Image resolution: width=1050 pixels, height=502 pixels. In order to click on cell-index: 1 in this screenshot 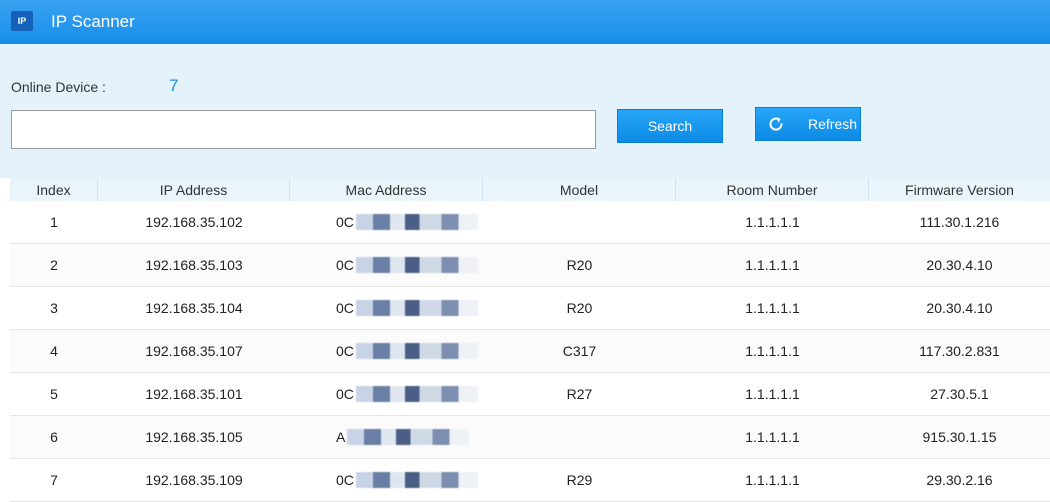, I will do `click(54, 222)`.